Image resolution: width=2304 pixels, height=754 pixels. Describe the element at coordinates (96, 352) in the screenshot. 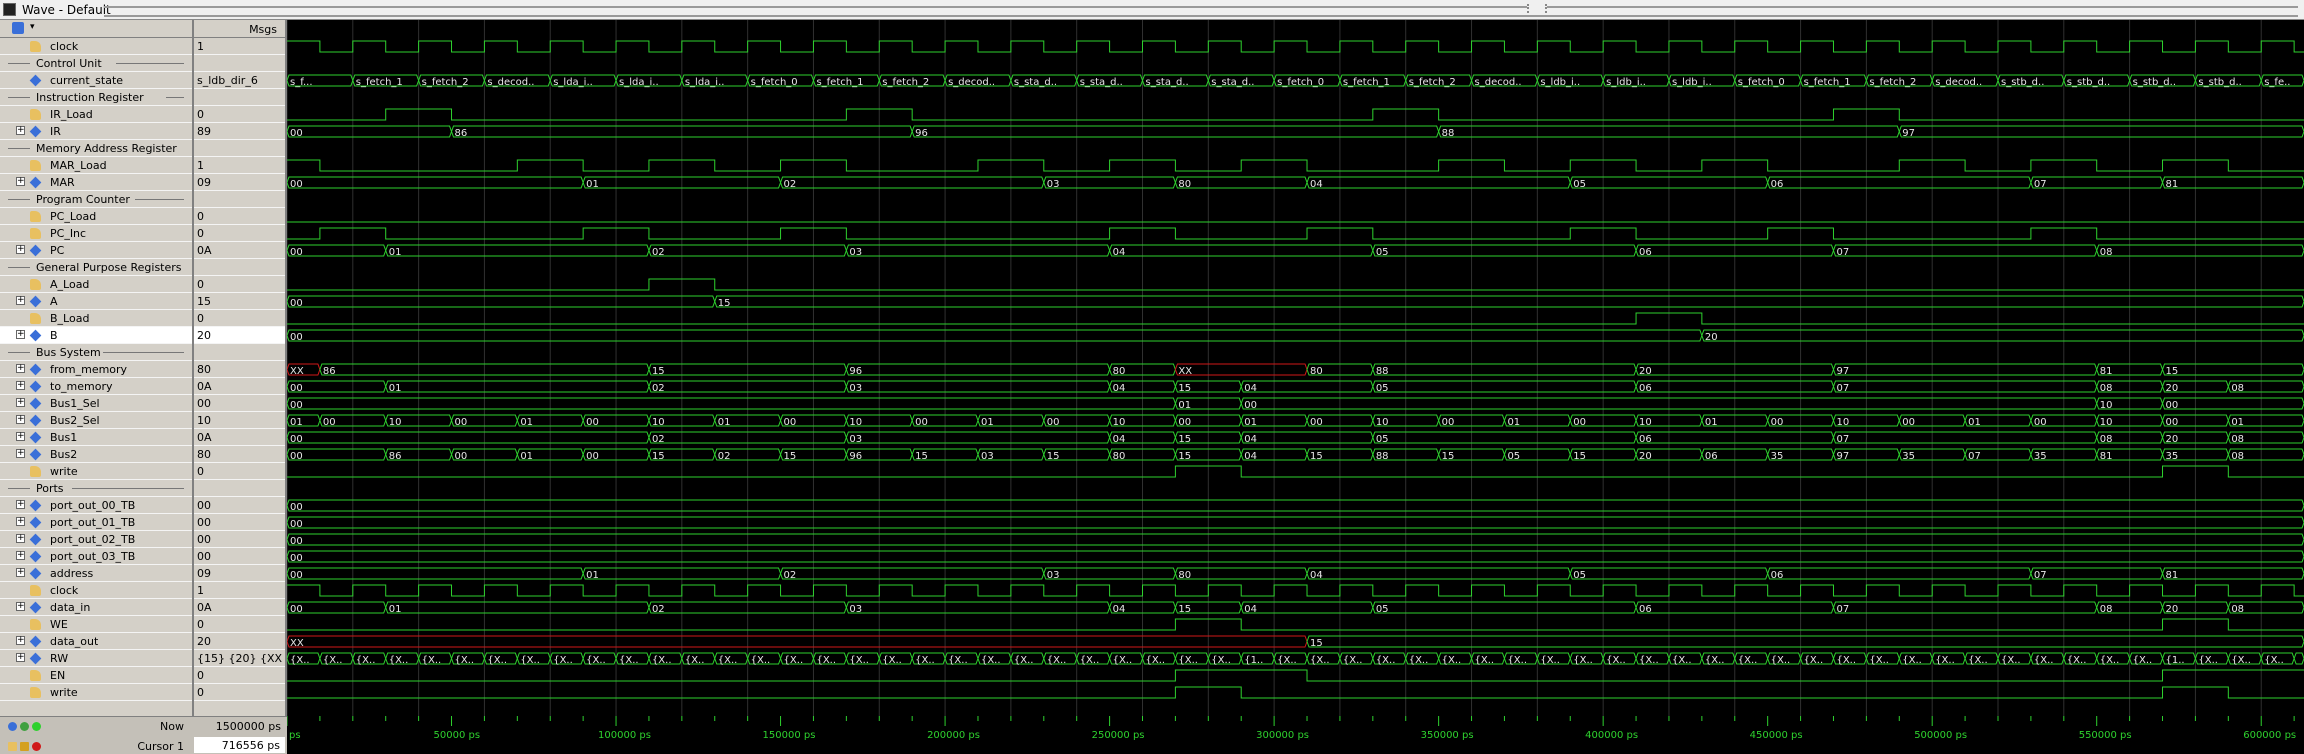

I see `divider-bus-system: Bus System` at that location.